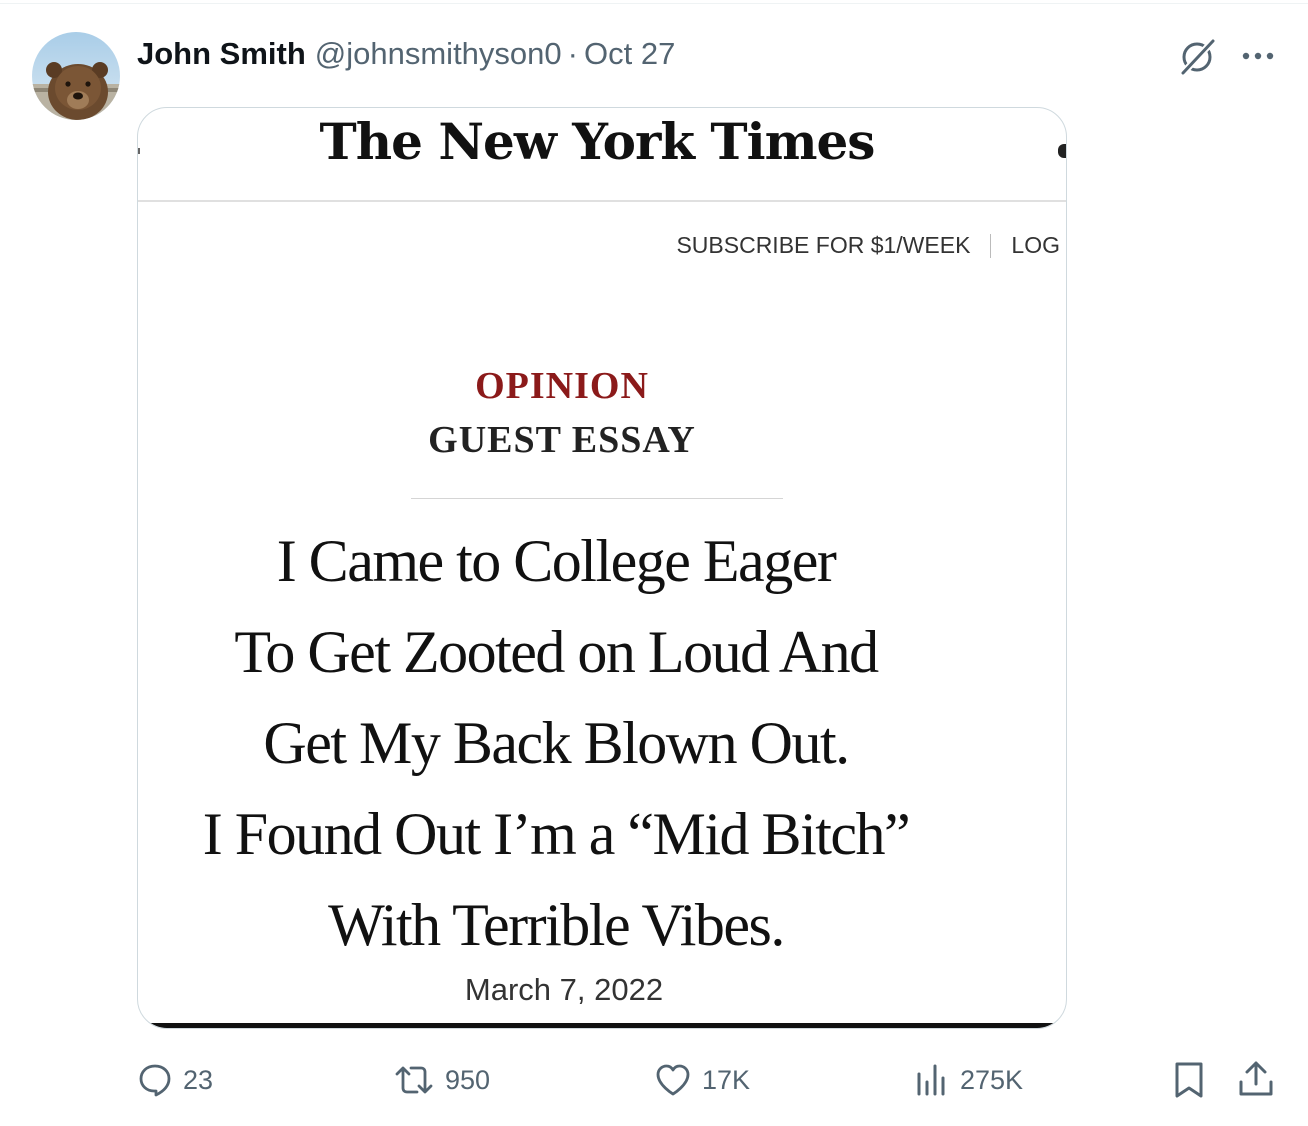 The image size is (1308, 1126). I want to click on headline-line: Get My Back Blown Out., so click(556, 743).